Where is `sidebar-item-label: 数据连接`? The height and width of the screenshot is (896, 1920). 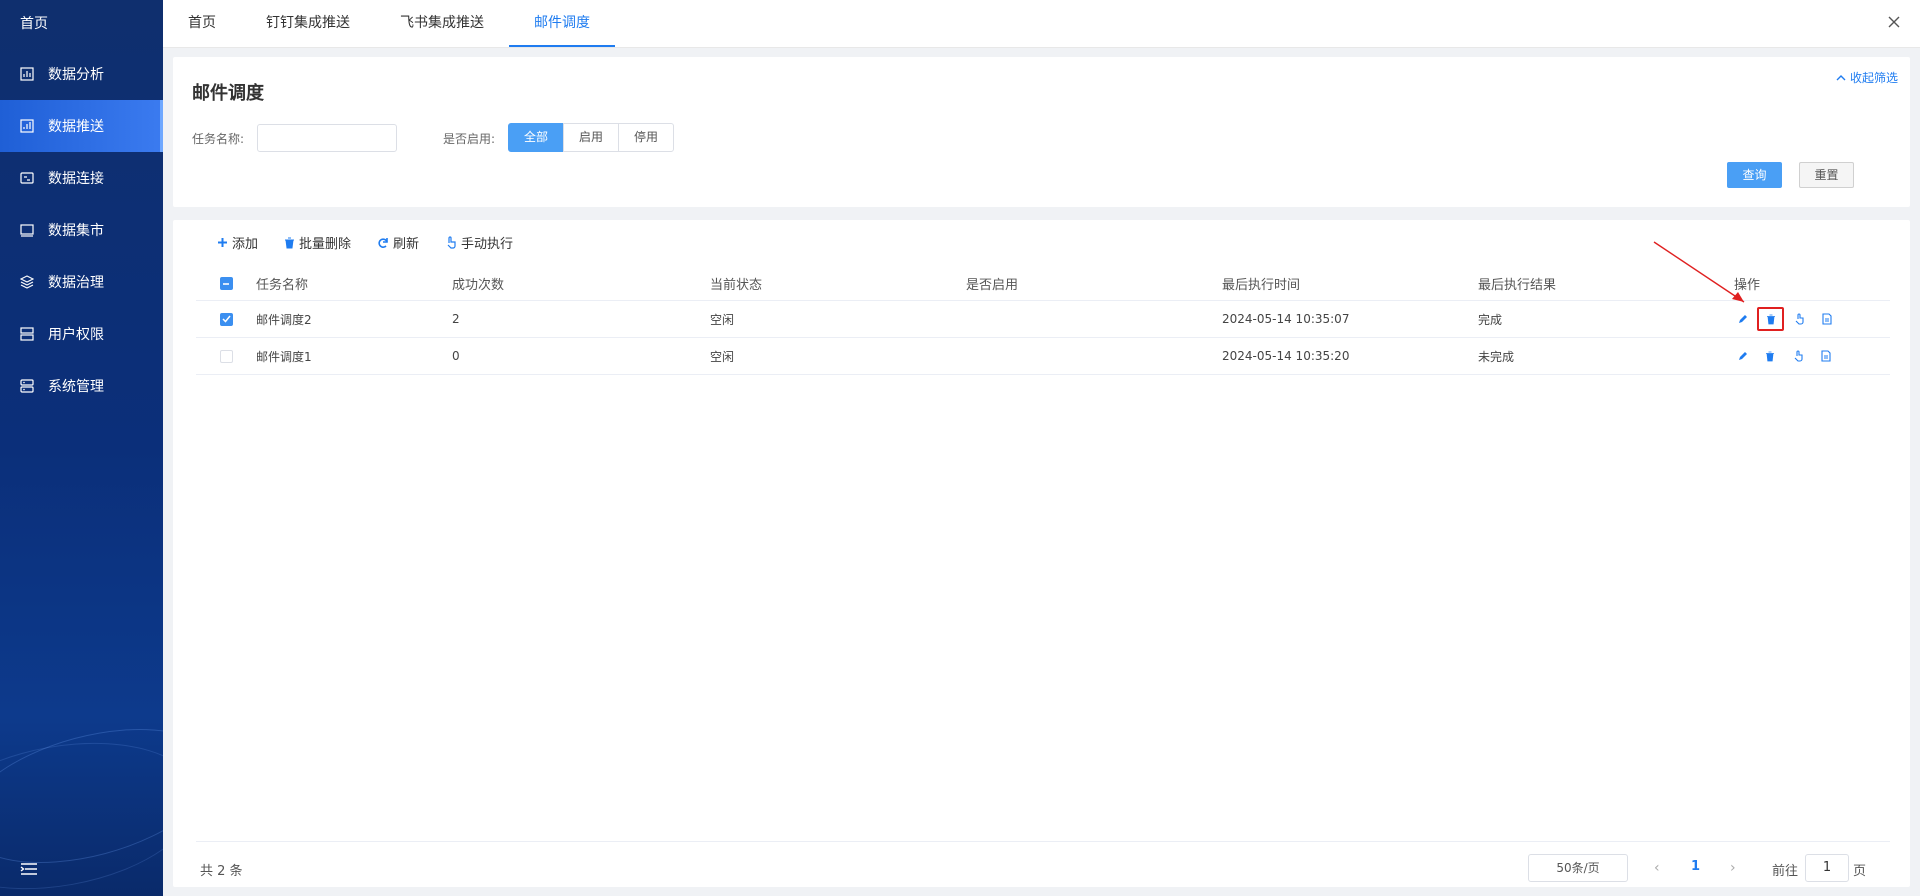 sidebar-item-label: 数据连接 is located at coordinates (76, 179).